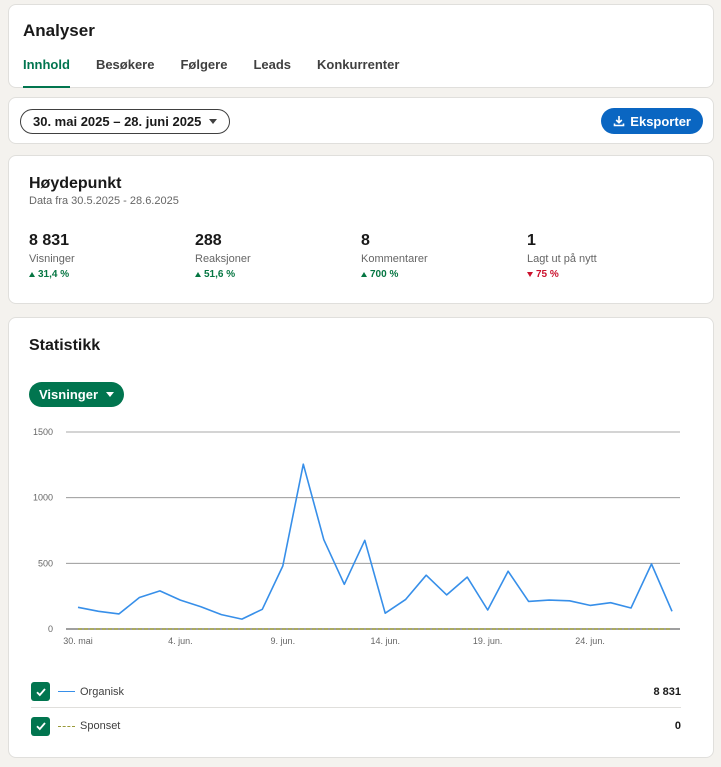 The height and width of the screenshot is (767, 721). I want to click on metric-change-value: 700 %, so click(384, 274).